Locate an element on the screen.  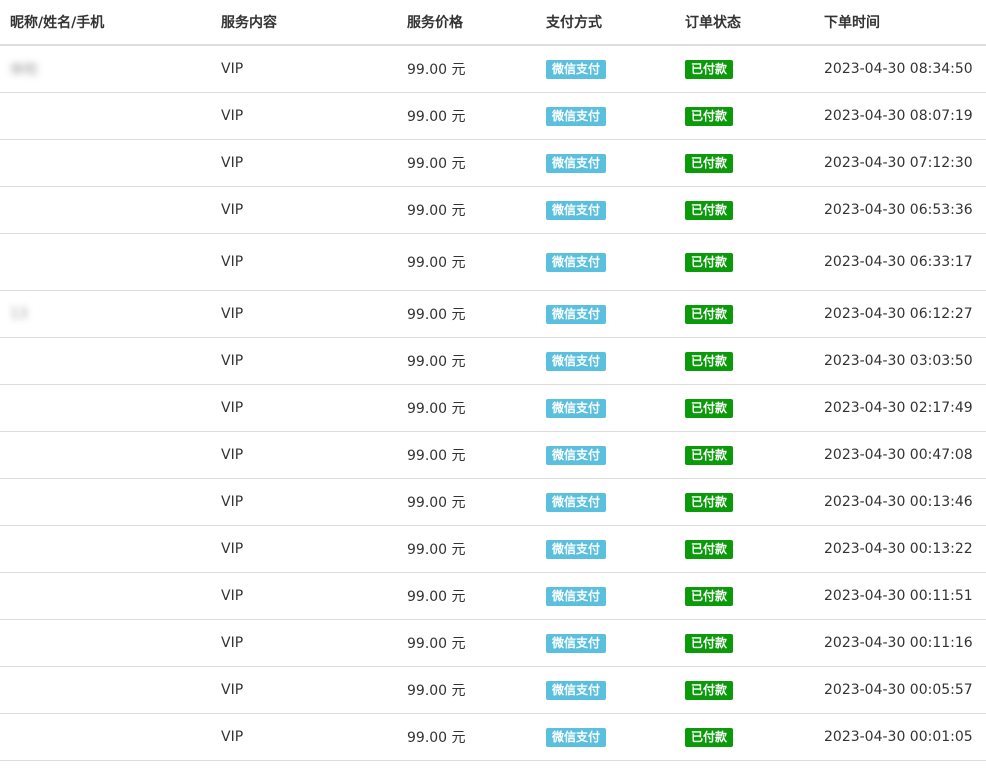
cell-name: 13 is located at coordinates (110, 314).